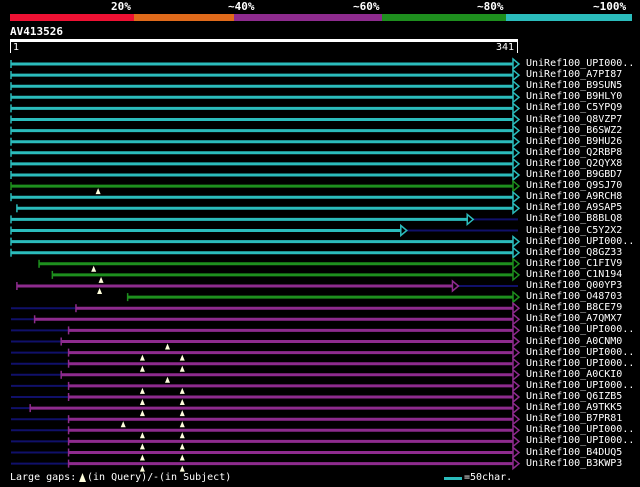 The width and height of the screenshot is (640, 487). I want to click on hit-label: UniRef100_B8BLQ8, so click(574, 218).